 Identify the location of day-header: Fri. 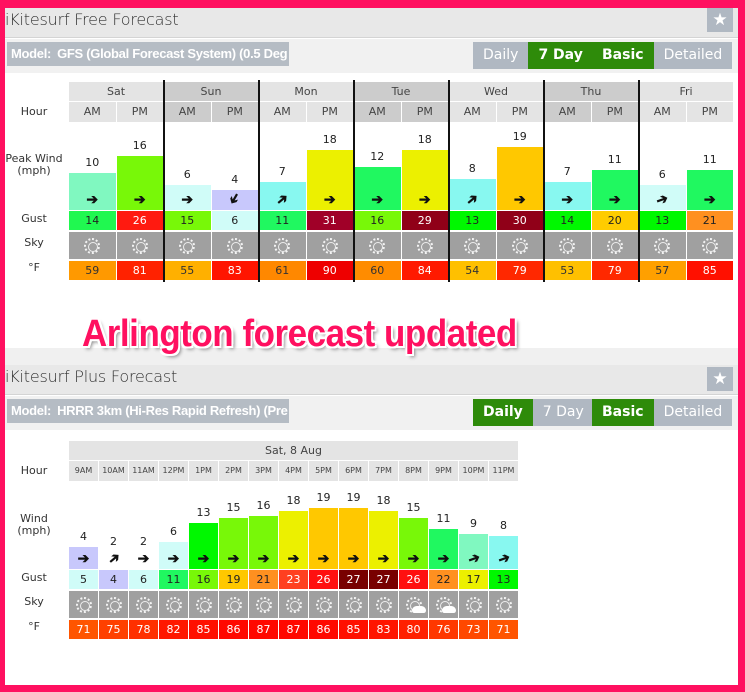
(686, 91).